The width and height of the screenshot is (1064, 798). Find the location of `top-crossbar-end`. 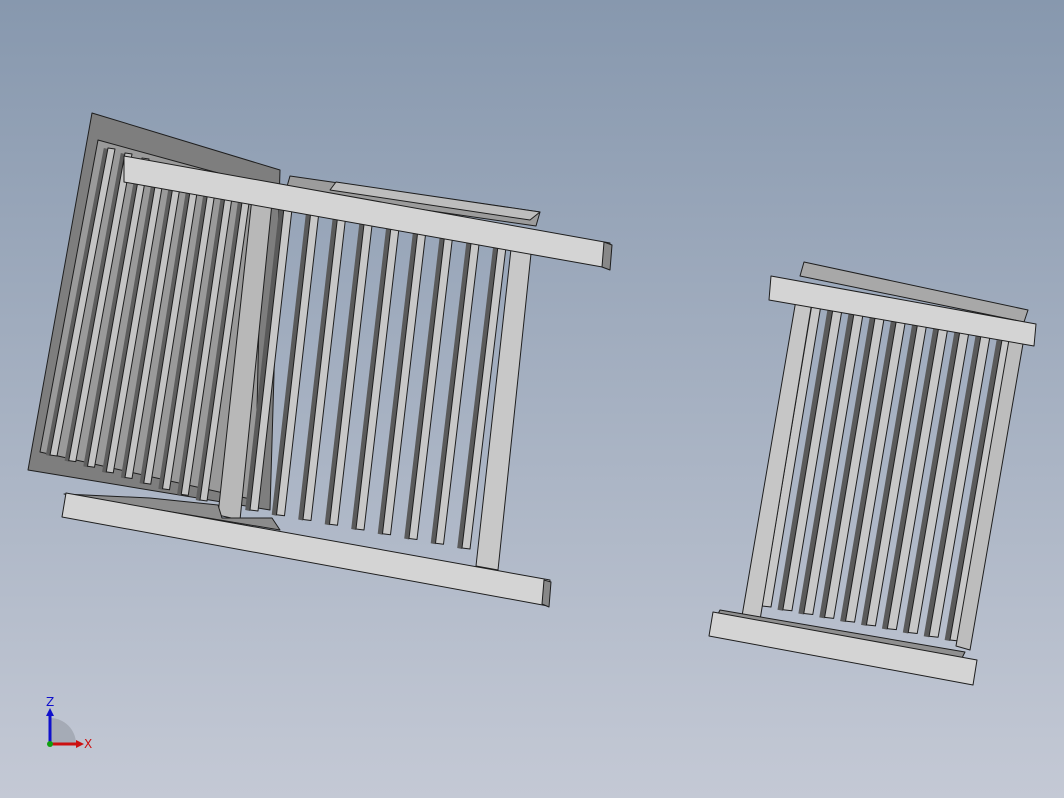

top-crossbar-end is located at coordinates (607, 256).